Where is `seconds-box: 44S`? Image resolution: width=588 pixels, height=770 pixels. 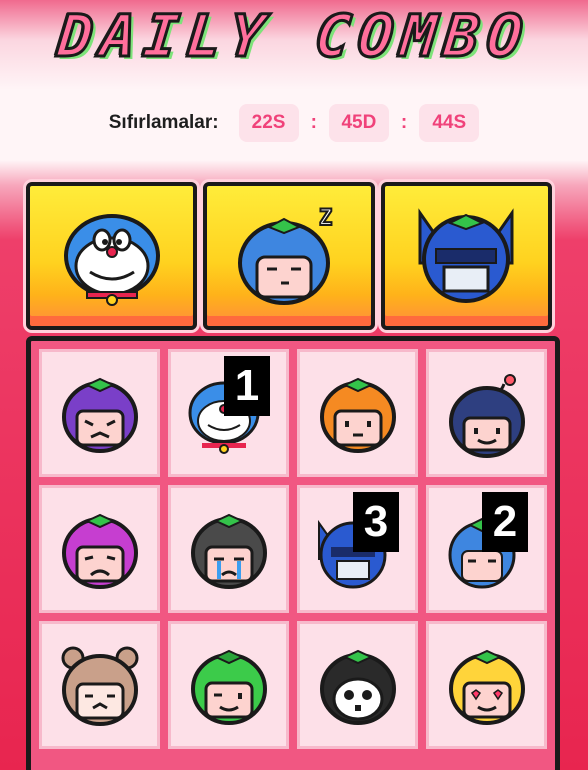 seconds-box: 44S is located at coordinates (449, 123).